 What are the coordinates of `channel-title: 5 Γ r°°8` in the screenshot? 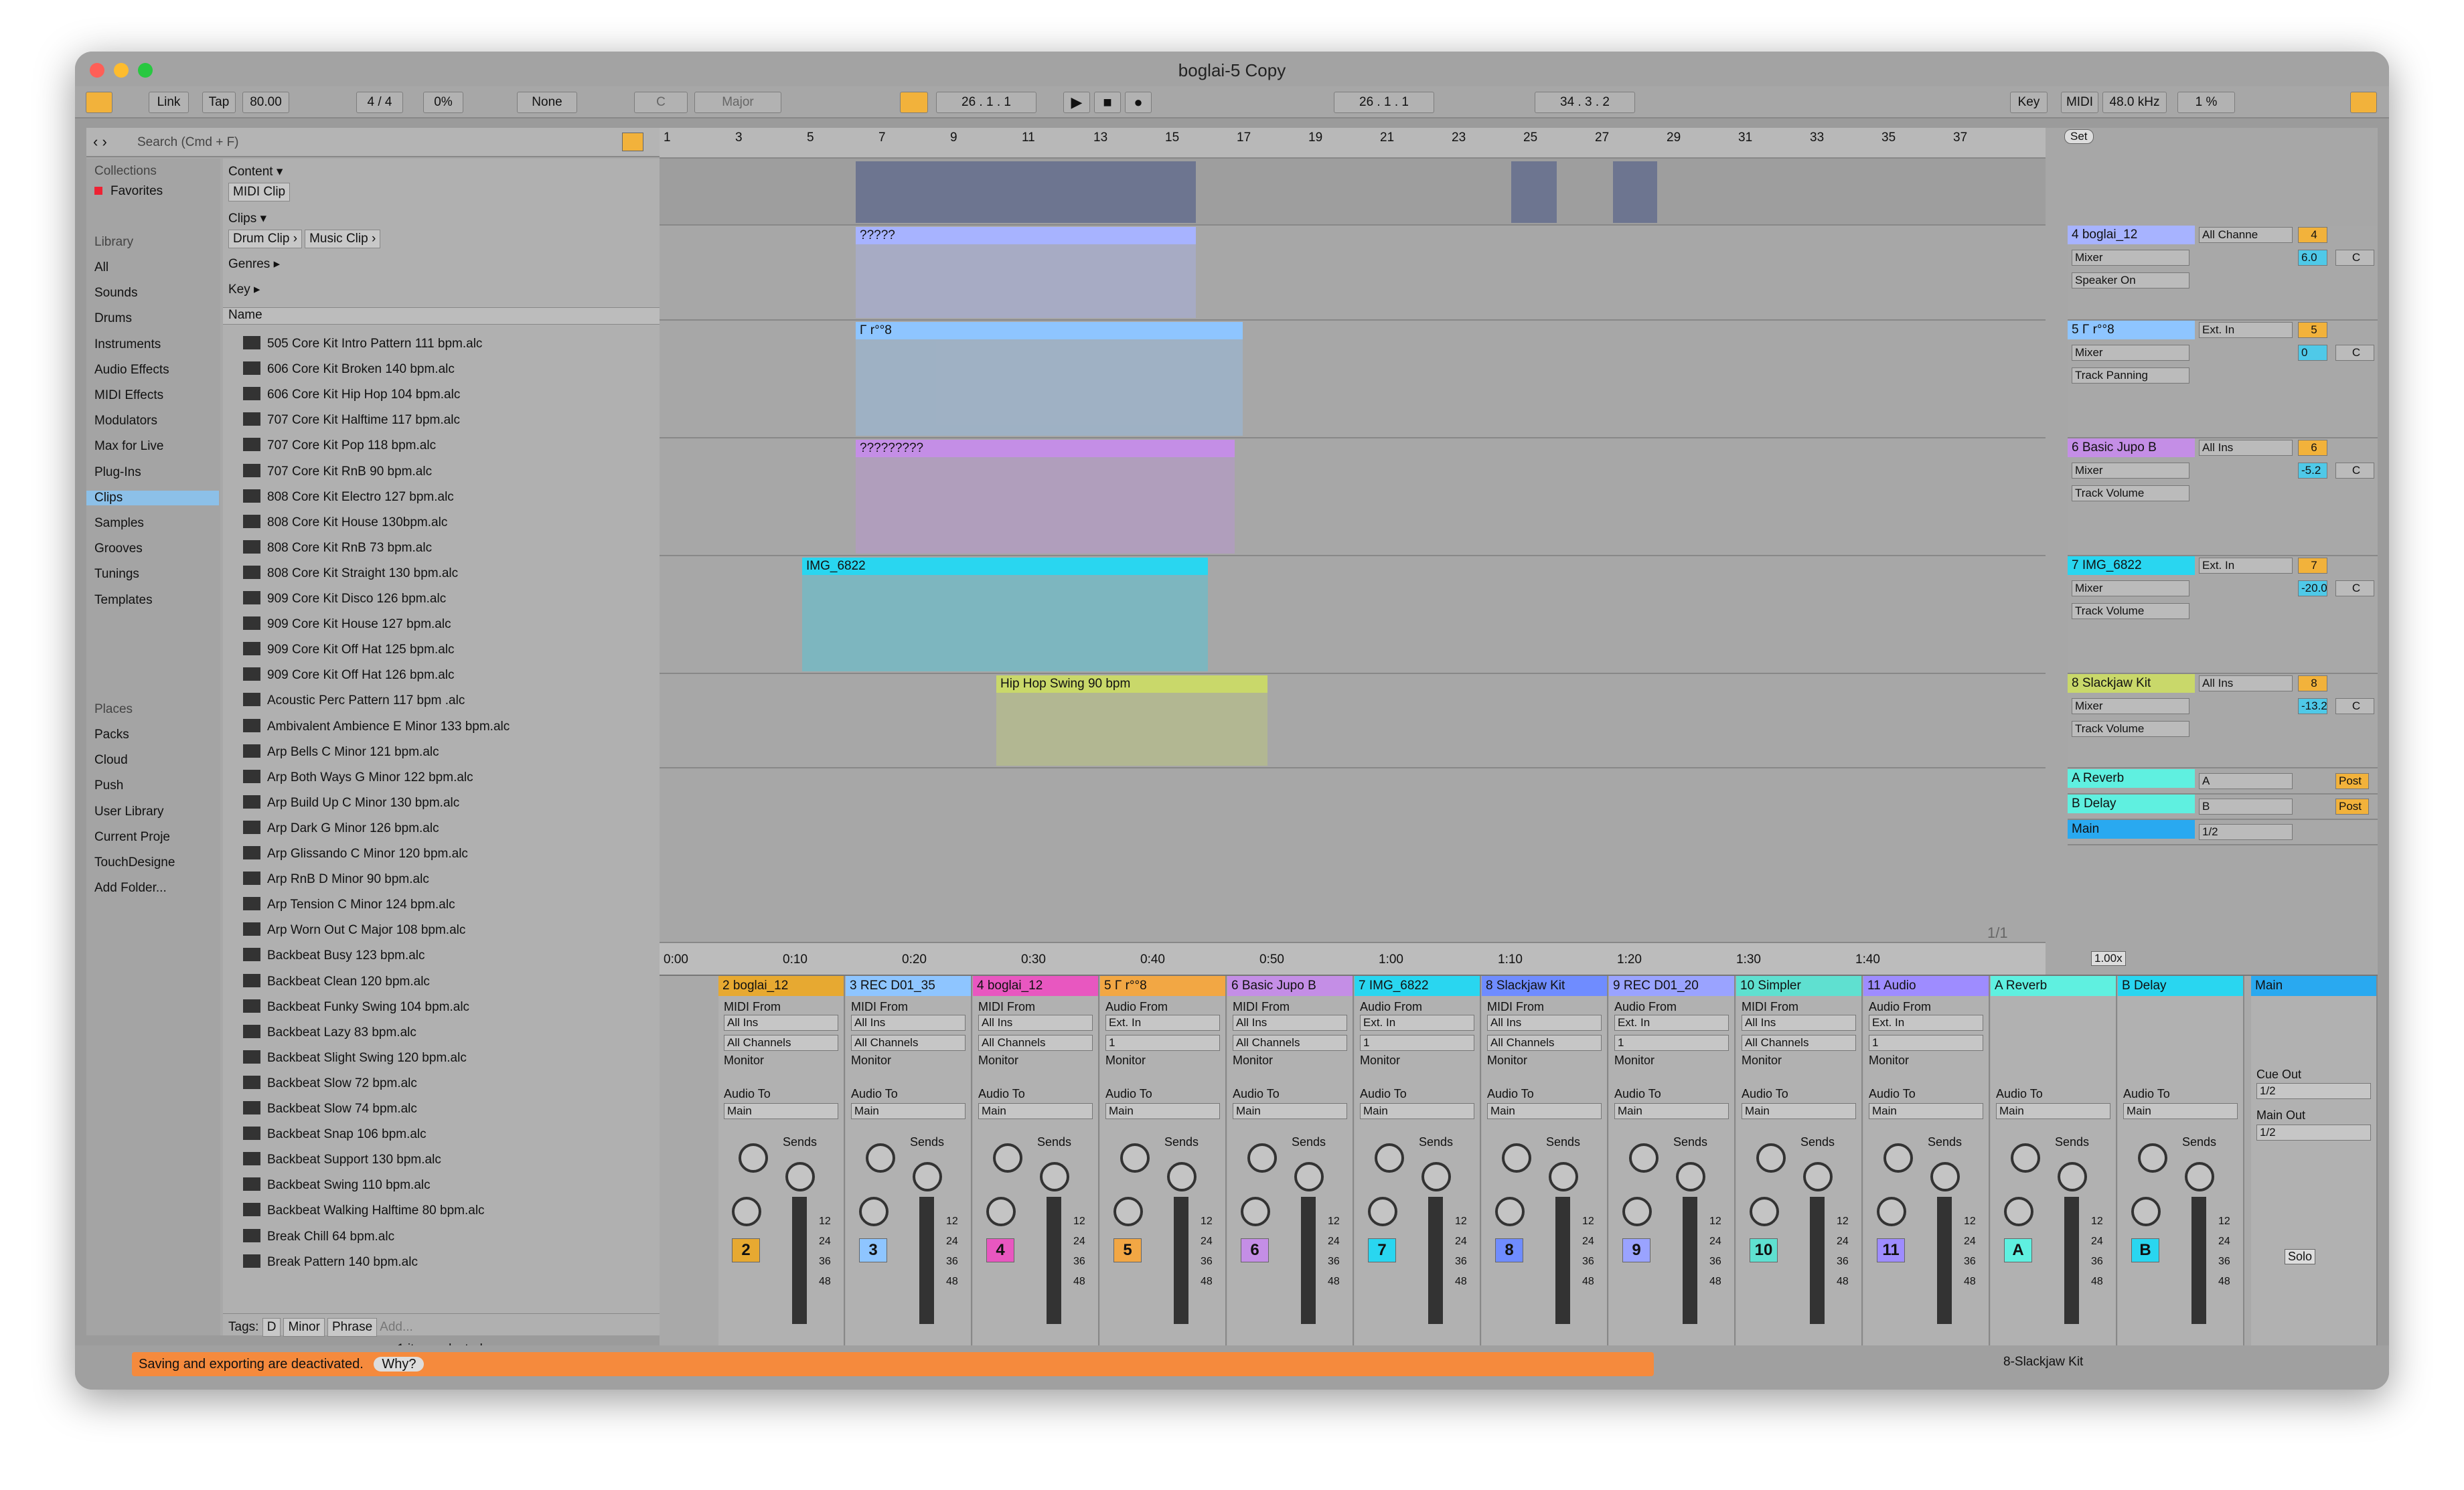 It's located at (1162, 986).